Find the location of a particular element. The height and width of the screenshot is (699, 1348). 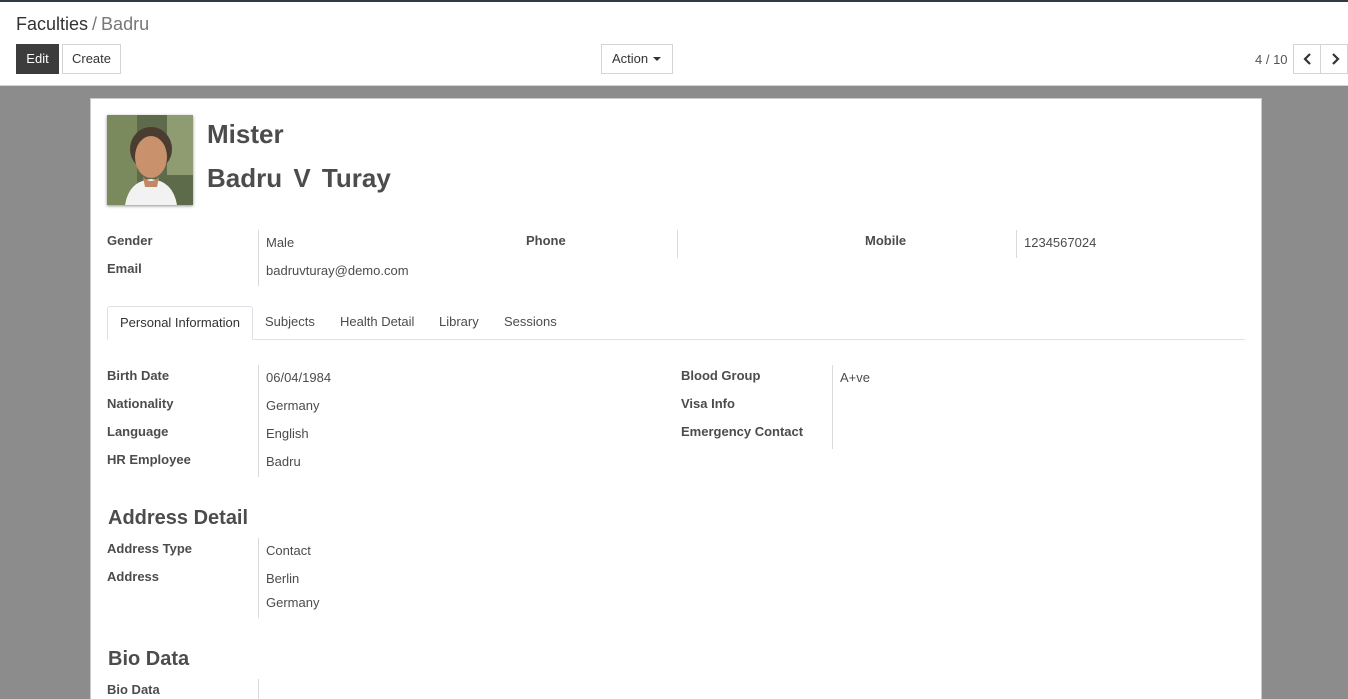

faculty-avatar is located at coordinates (150, 160).